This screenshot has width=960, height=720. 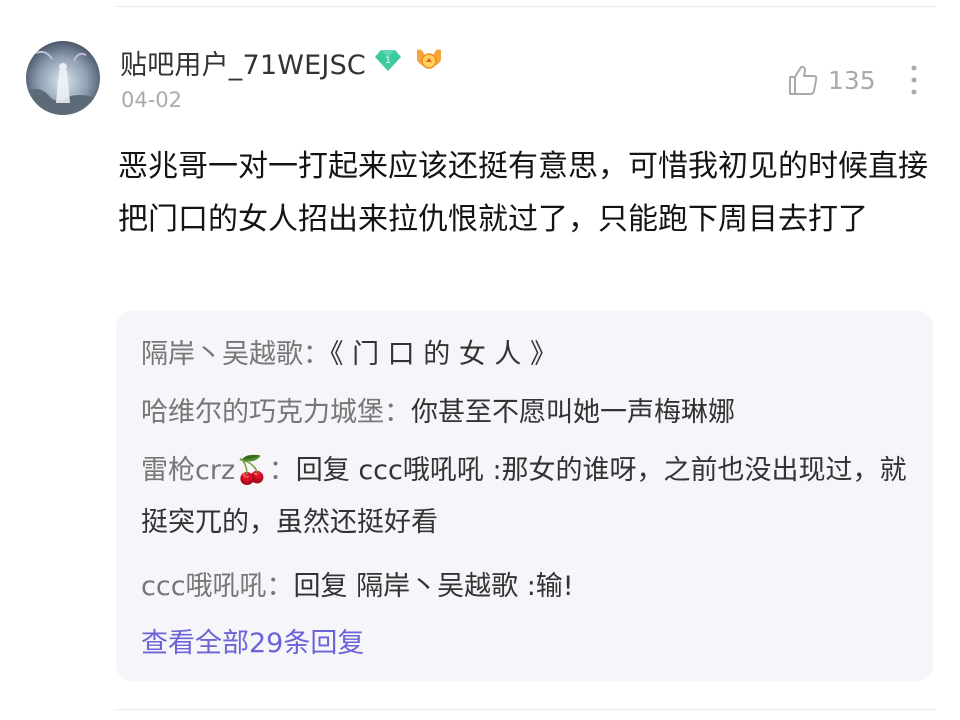 What do you see at coordinates (243, 62) in the screenshot?
I see `username: 贴吧用户_71WEJSC` at bounding box center [243, 62].